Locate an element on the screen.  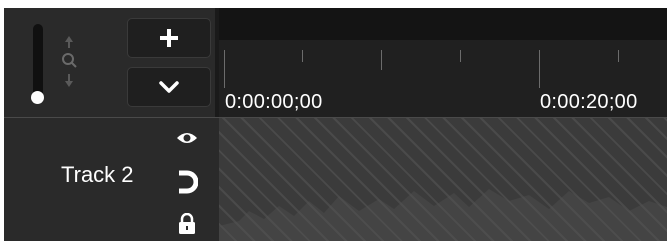
lock-icon is located at coordinates (187, 224).